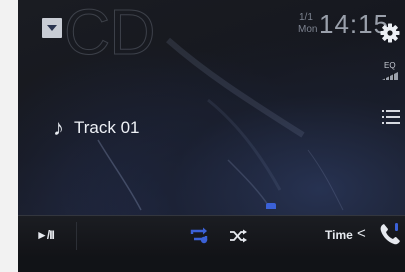 Image resolution: width=405 pixels, height=272 pixels. I want to click on media-indicator-icon, so click(271, 206).